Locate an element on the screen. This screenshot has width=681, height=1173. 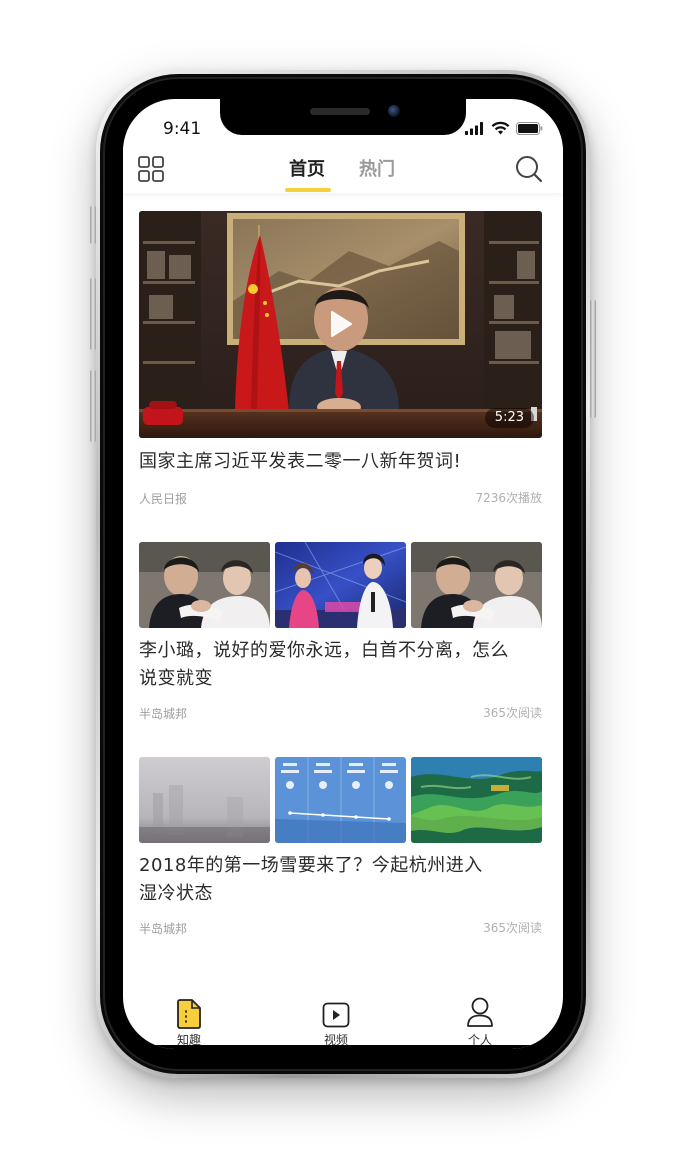
article-title: 2018年的第一场雪要来了？今起杭州进入 湿冷状态 is located at coordinates (344, 880).